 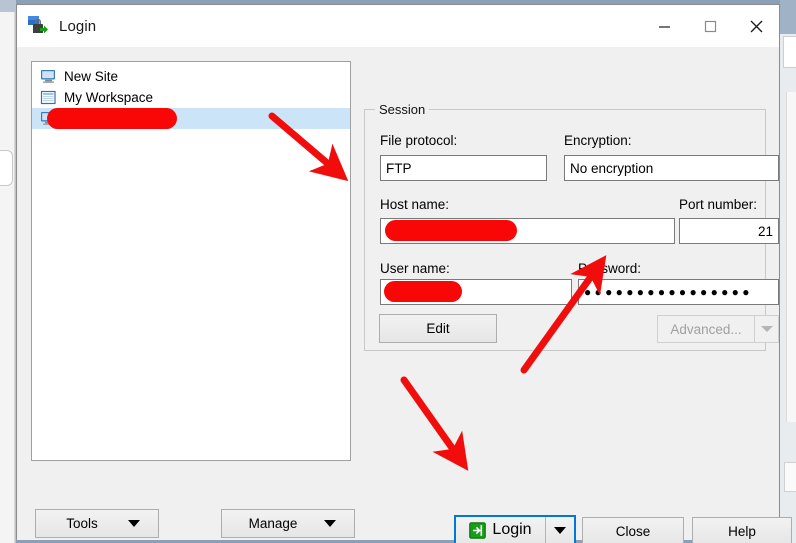 I want to click on login-button: Login, so click(x=500, y=530).